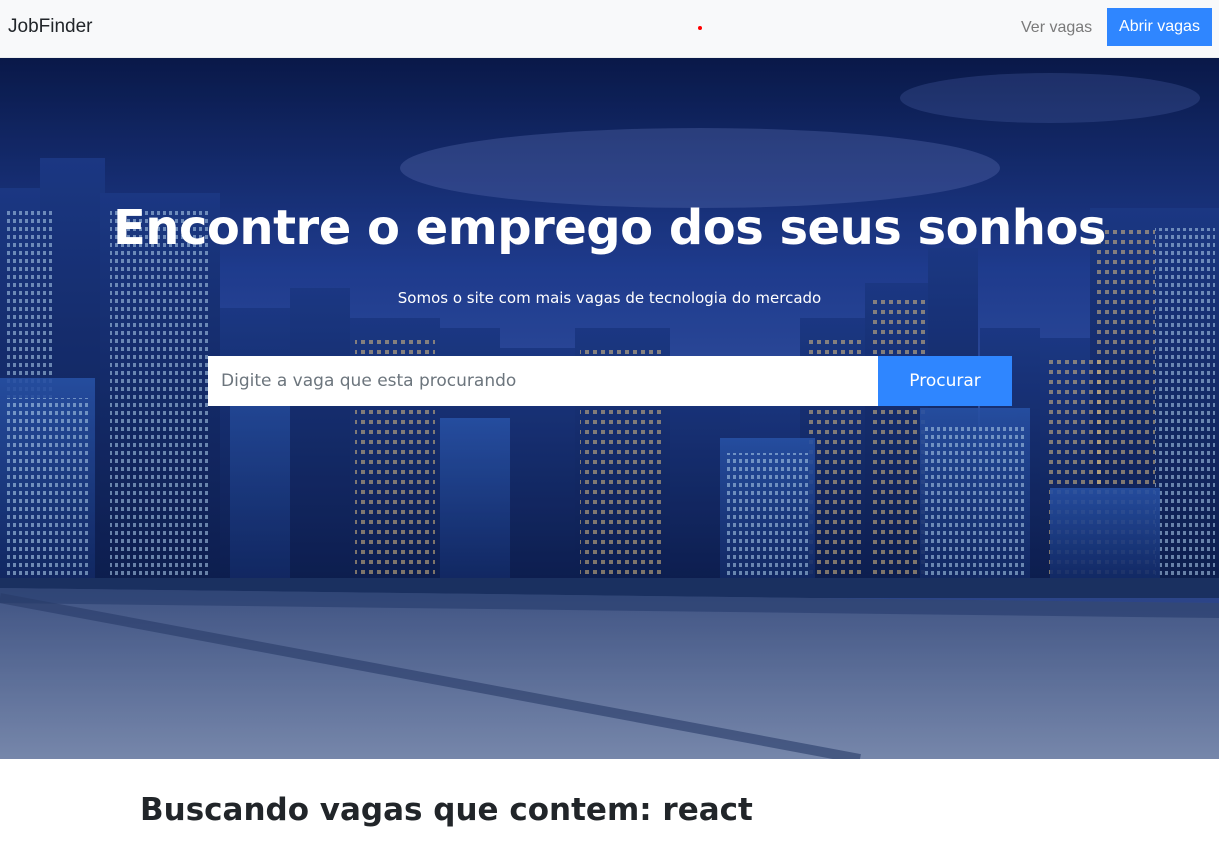  I want to click on procurar-button: Procurar, so click(945, 381).